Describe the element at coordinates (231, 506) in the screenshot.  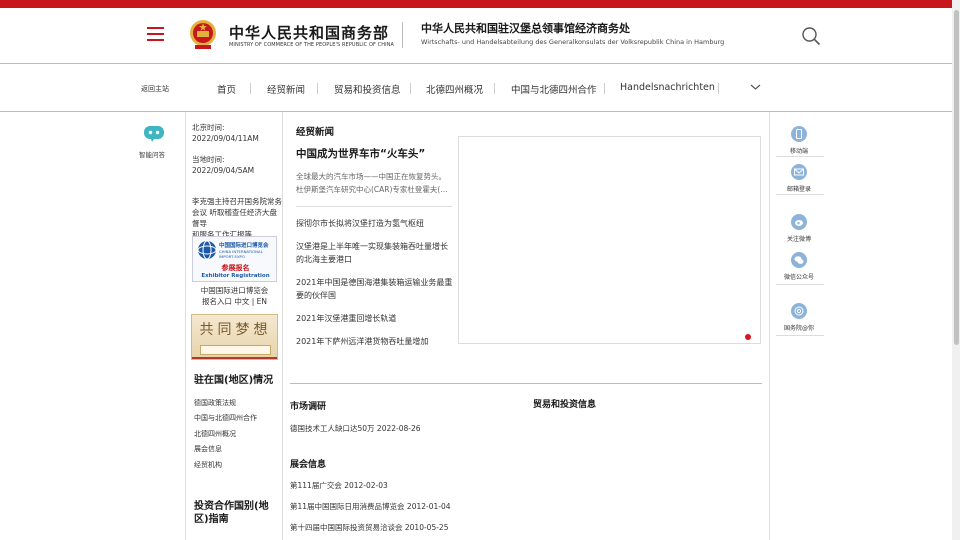
I see `invest-heading-line: 投资合作国别(地` at that location.